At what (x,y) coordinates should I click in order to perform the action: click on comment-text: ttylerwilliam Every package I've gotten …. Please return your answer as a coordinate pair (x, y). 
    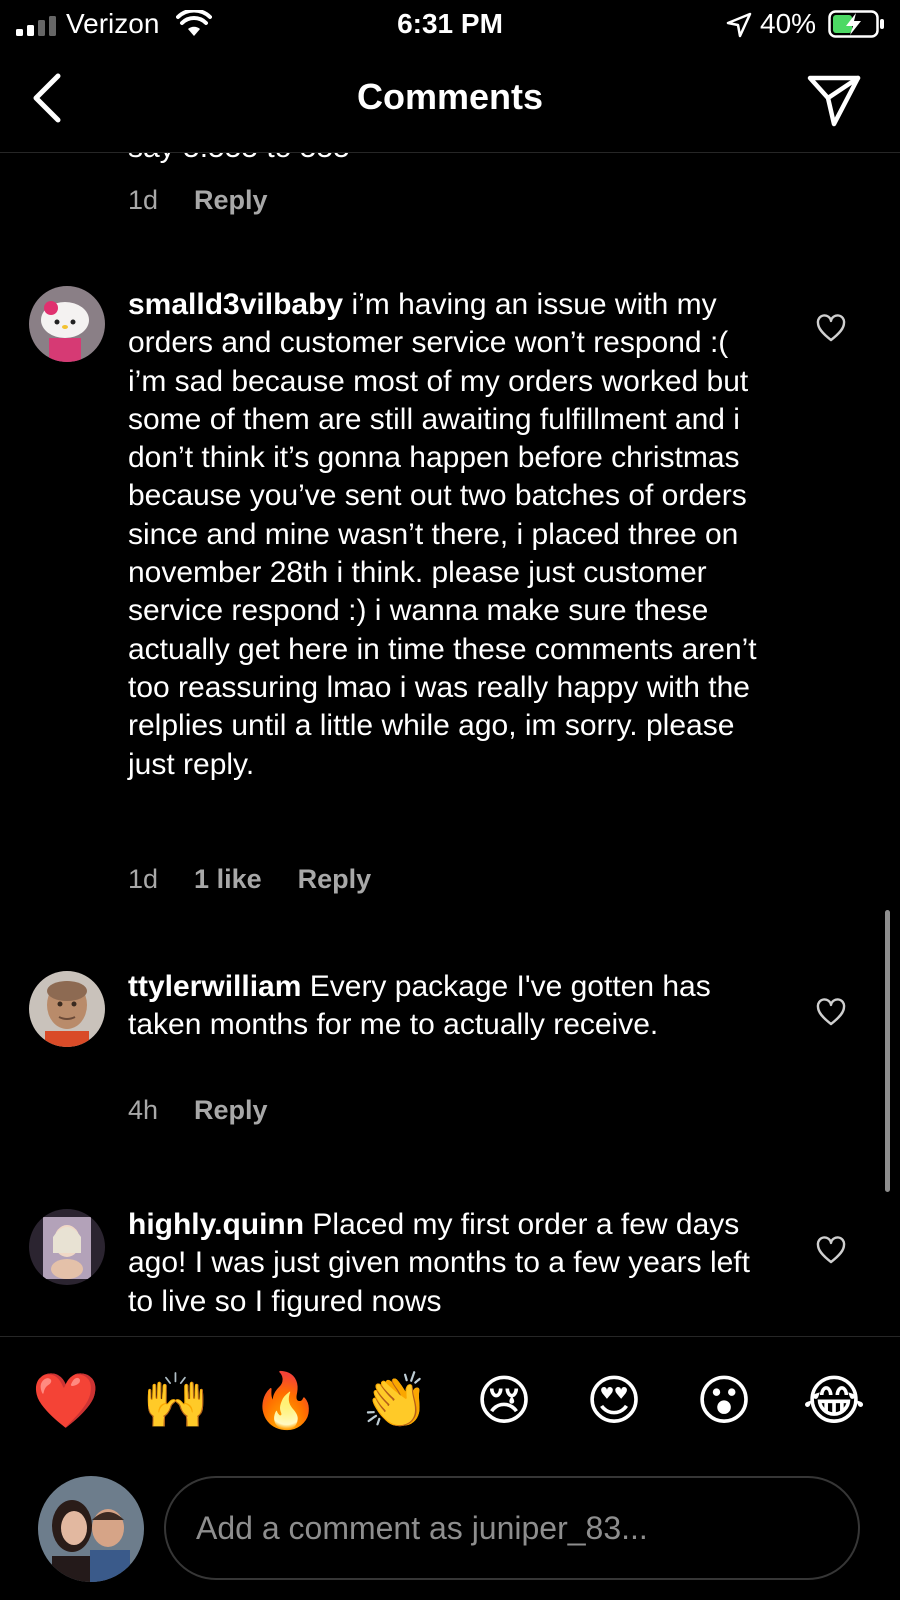
    Looking at the image, I should click on (448, 1006).